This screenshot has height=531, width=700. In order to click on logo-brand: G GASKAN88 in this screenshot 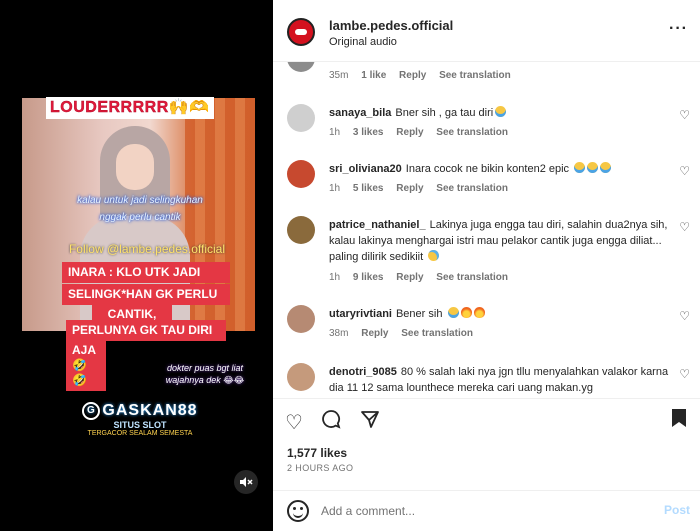, I will do `click(140, 411)`.